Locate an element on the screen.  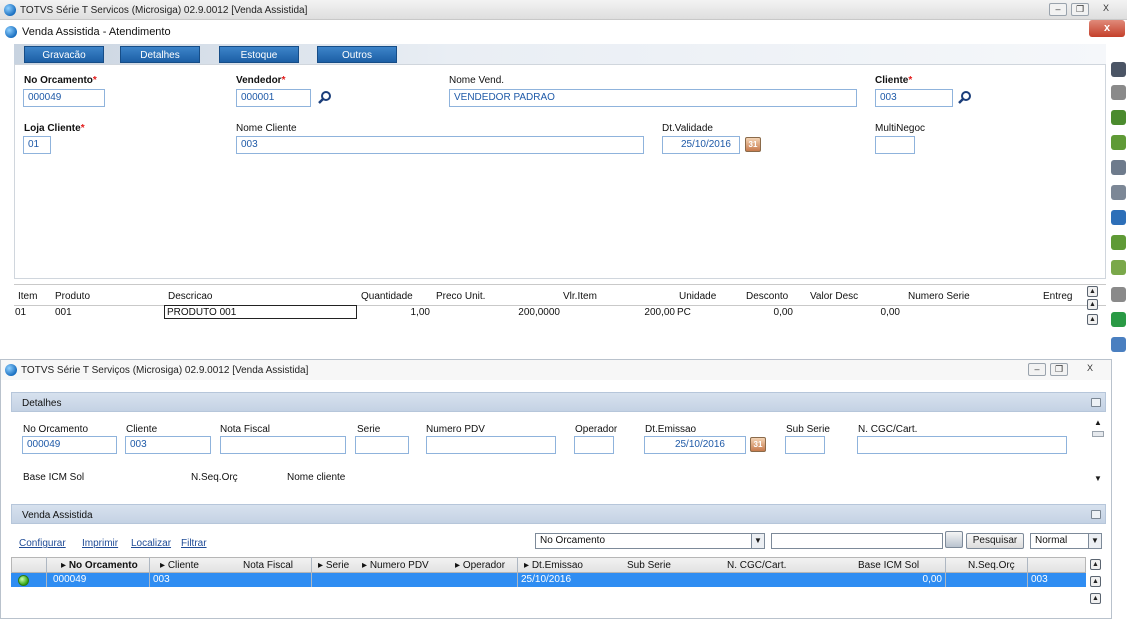
col-numero-pdv: ▸ Numero PDV is located at coordinates (395, 565).